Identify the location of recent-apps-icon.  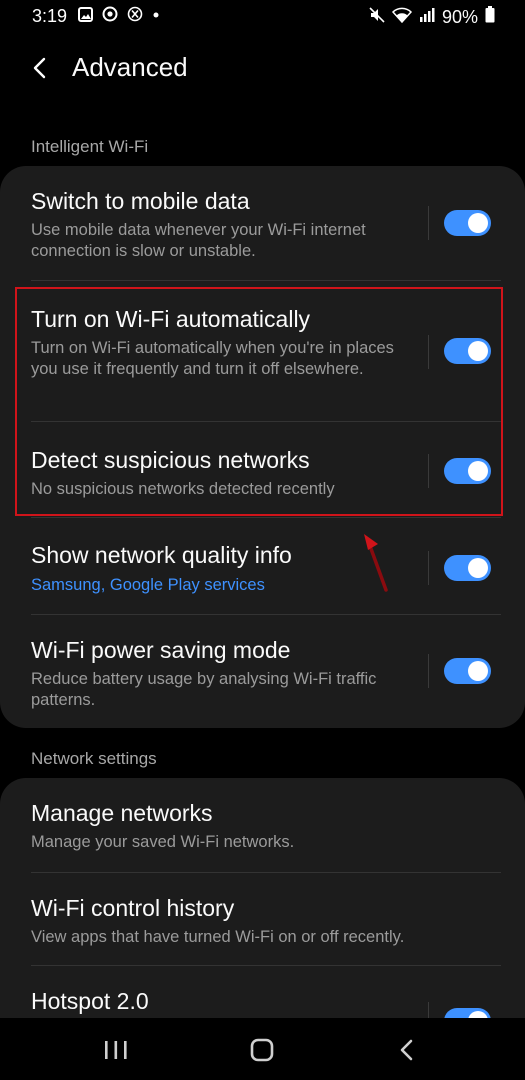
(116, 1050).